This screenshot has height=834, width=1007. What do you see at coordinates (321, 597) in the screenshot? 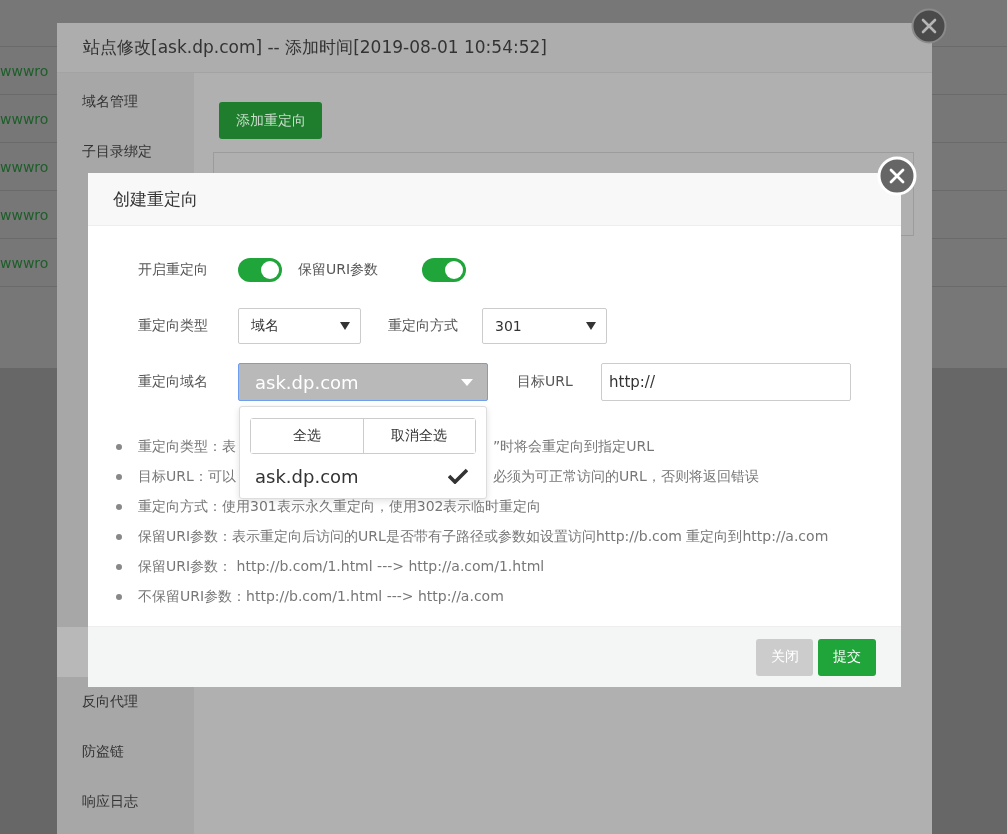
I see `note-text: 不保留URI参数：http://b.com/1.html ---> http://a.com` at bounding box center [321, 597].